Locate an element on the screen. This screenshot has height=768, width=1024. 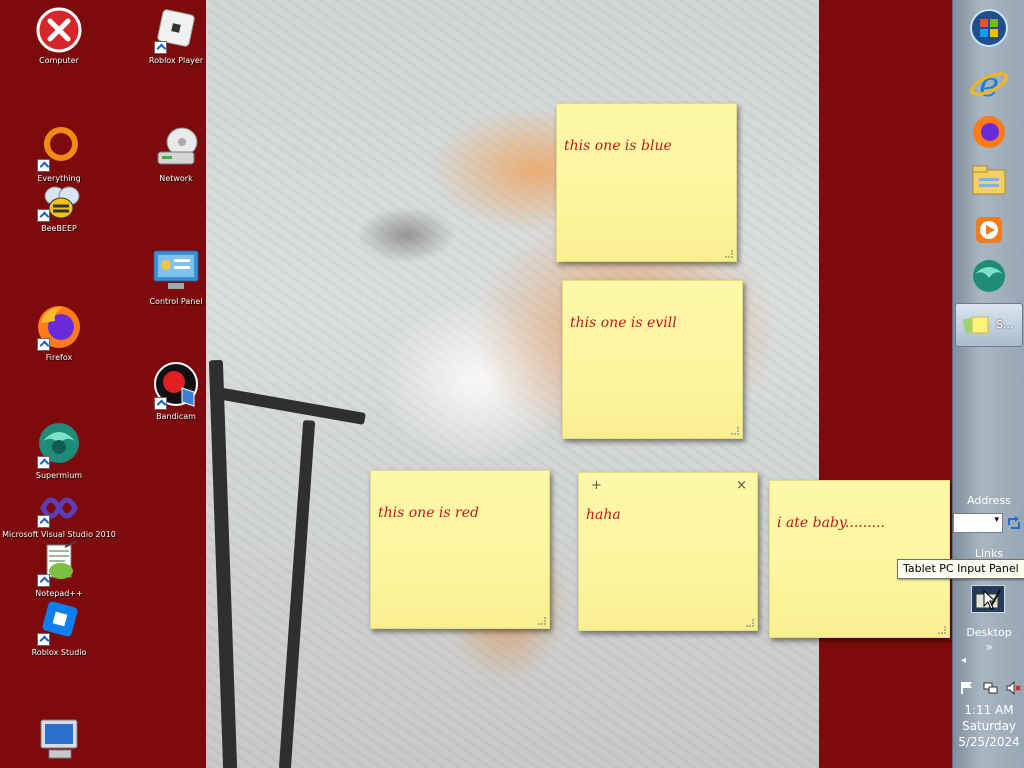
close-note-button: × is located at coordinates (741, 485).